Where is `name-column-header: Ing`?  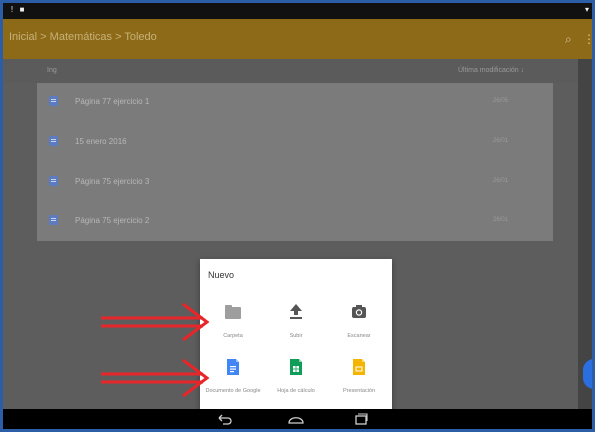 name-column-header: Ing is located at coordinates (52, 70).